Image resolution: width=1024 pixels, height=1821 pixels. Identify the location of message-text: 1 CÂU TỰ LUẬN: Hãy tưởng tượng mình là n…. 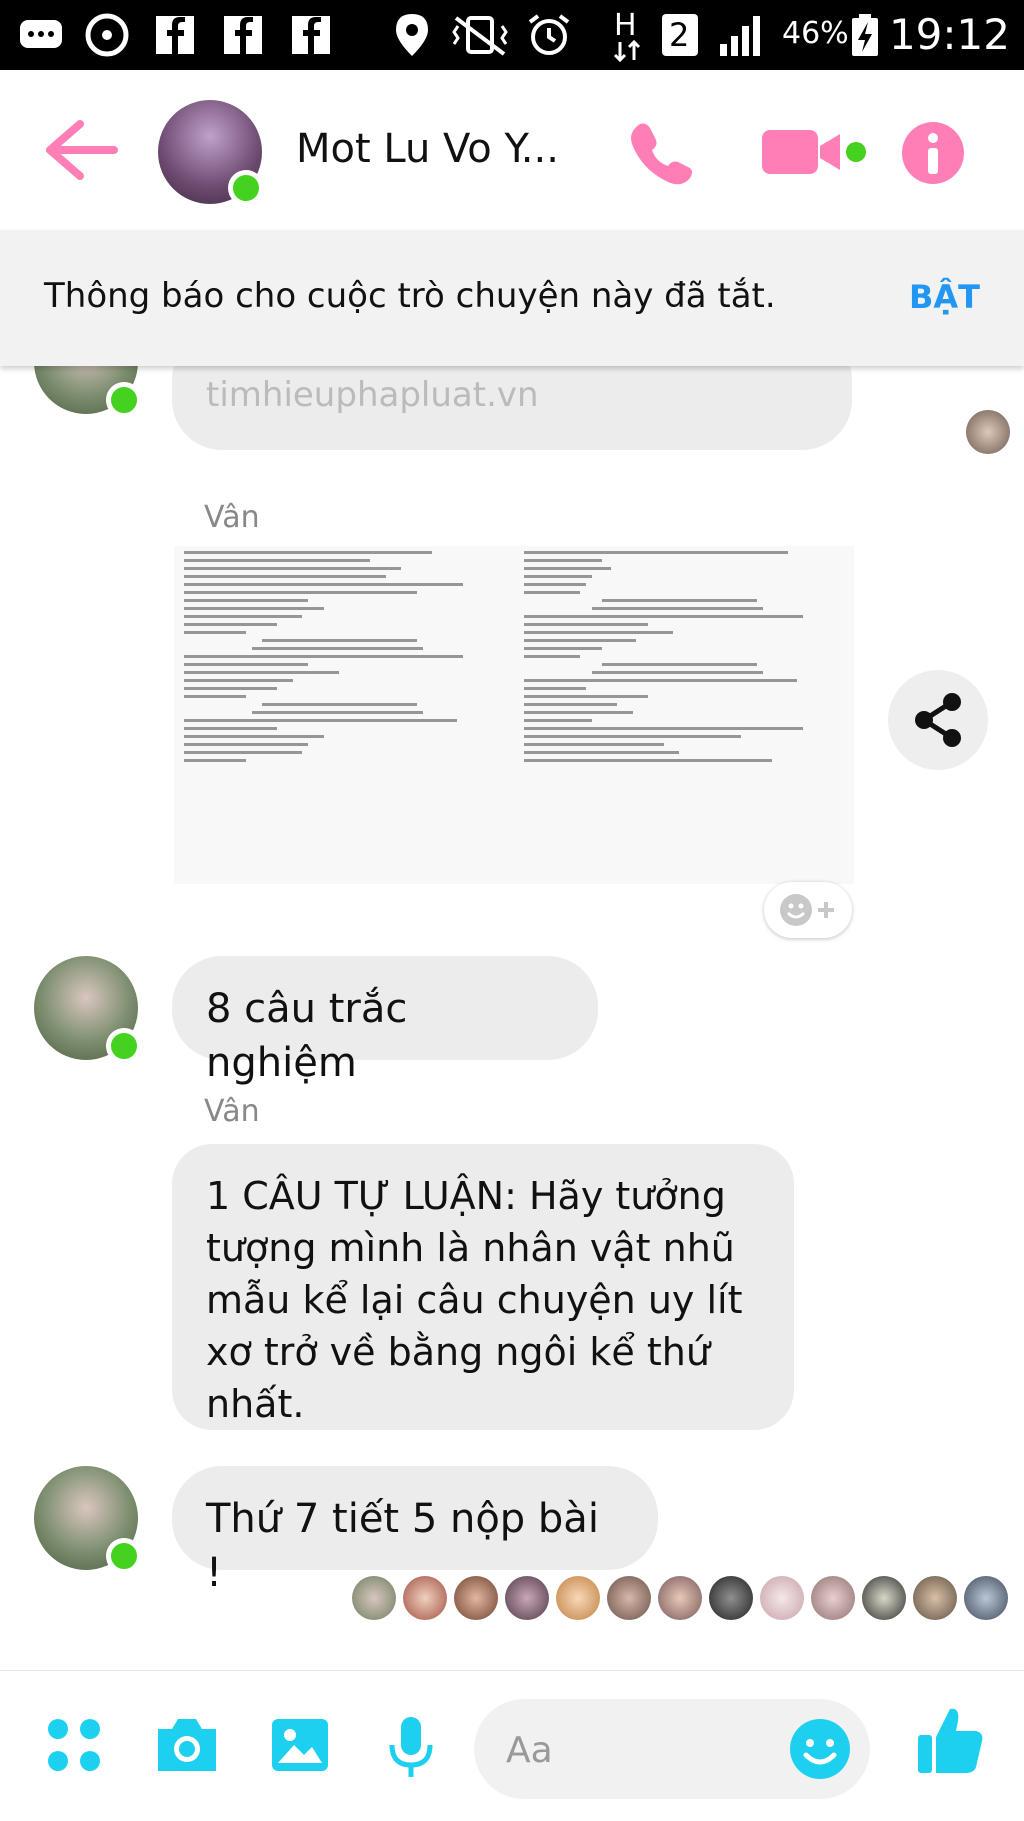
(474, 1300).